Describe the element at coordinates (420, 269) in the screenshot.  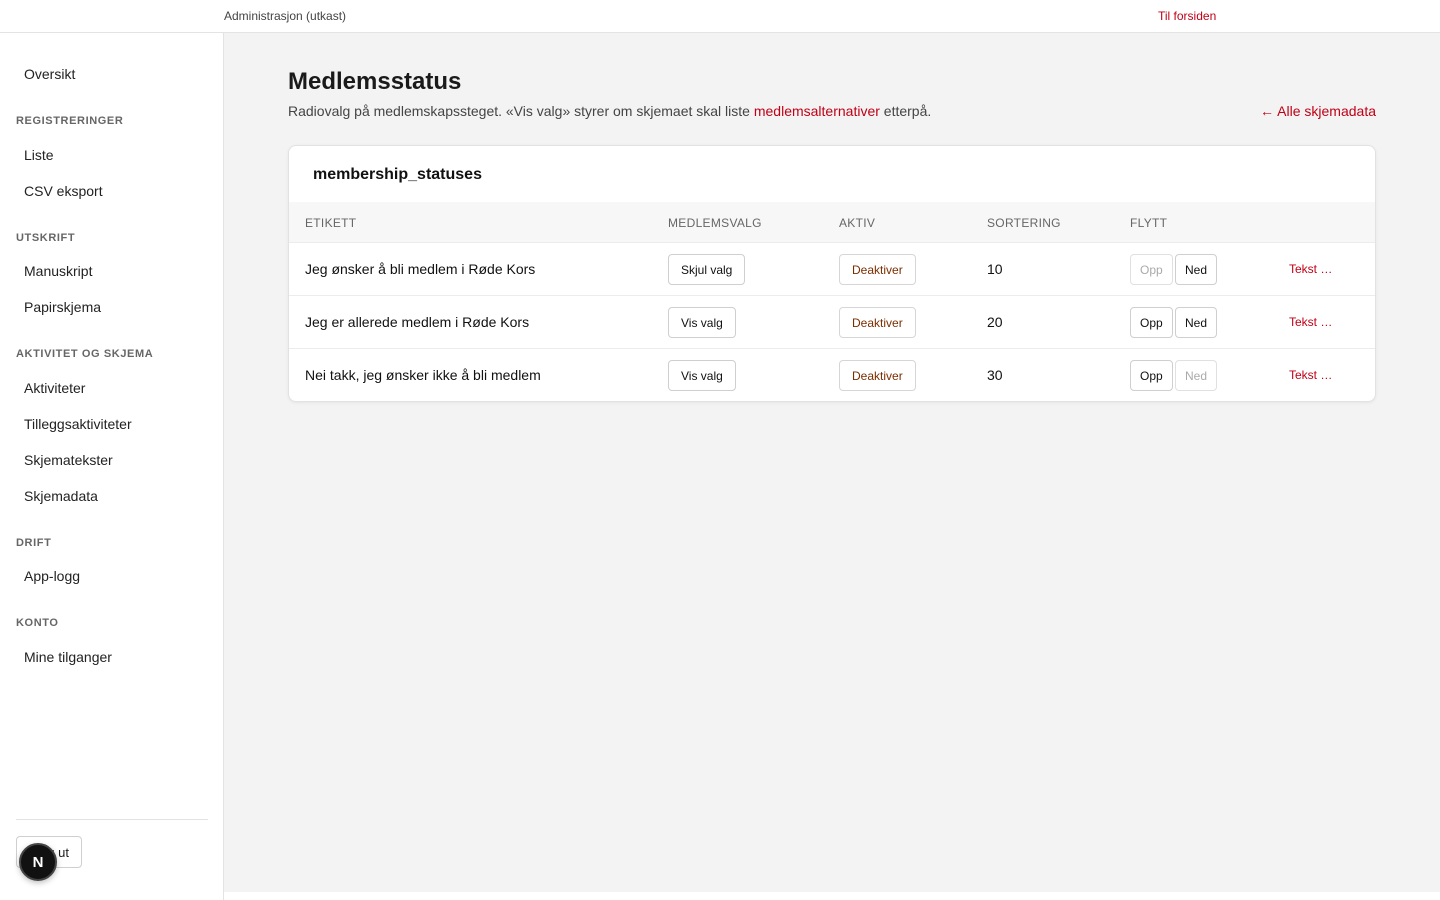
I see `row-label: Jeg ønsker å bli medlem i Røde Kors` at that location.